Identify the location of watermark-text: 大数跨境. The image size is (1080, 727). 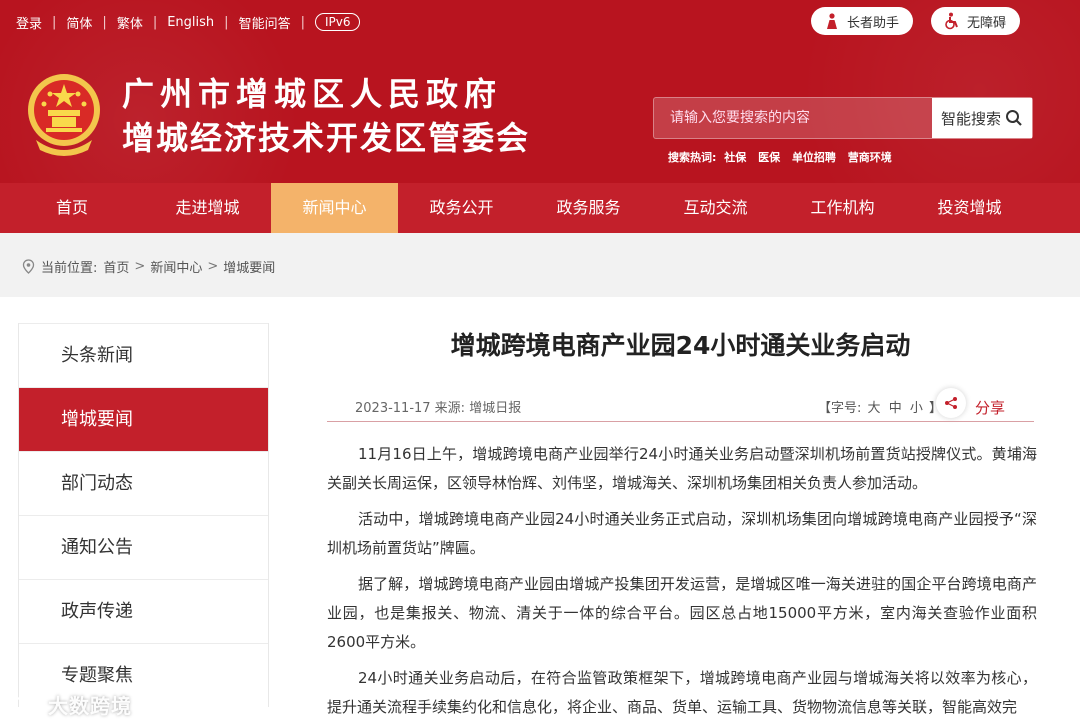
(90, 706).